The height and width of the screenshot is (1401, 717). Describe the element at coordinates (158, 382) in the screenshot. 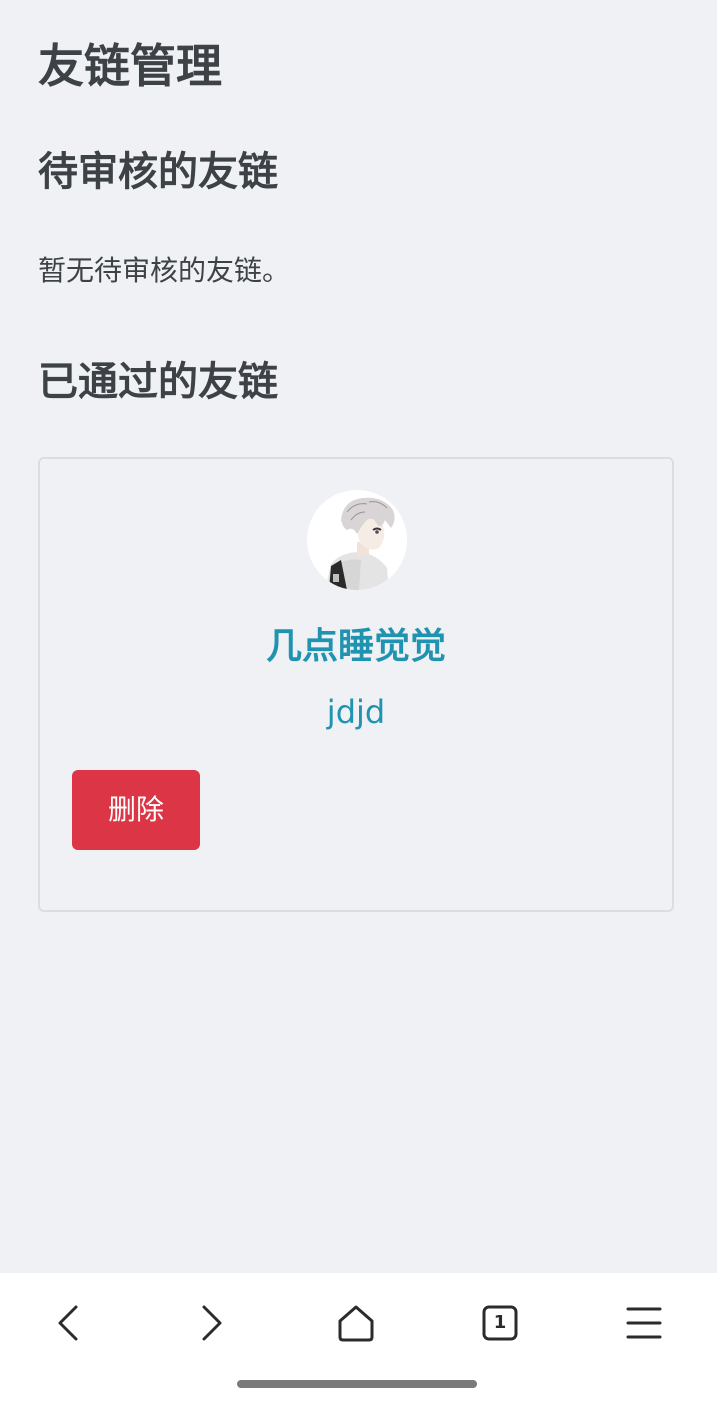

I see `approved-section-title: 已通过的友链` at that location.